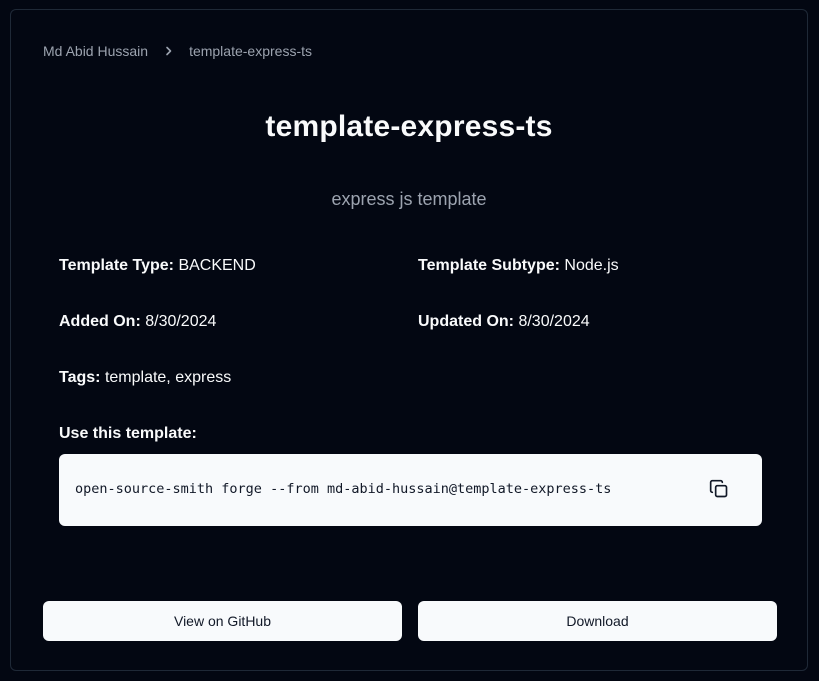 This screenshot has height=681, width=819. I want to click on updated-on-label: Updated On:, so click(466, 321).